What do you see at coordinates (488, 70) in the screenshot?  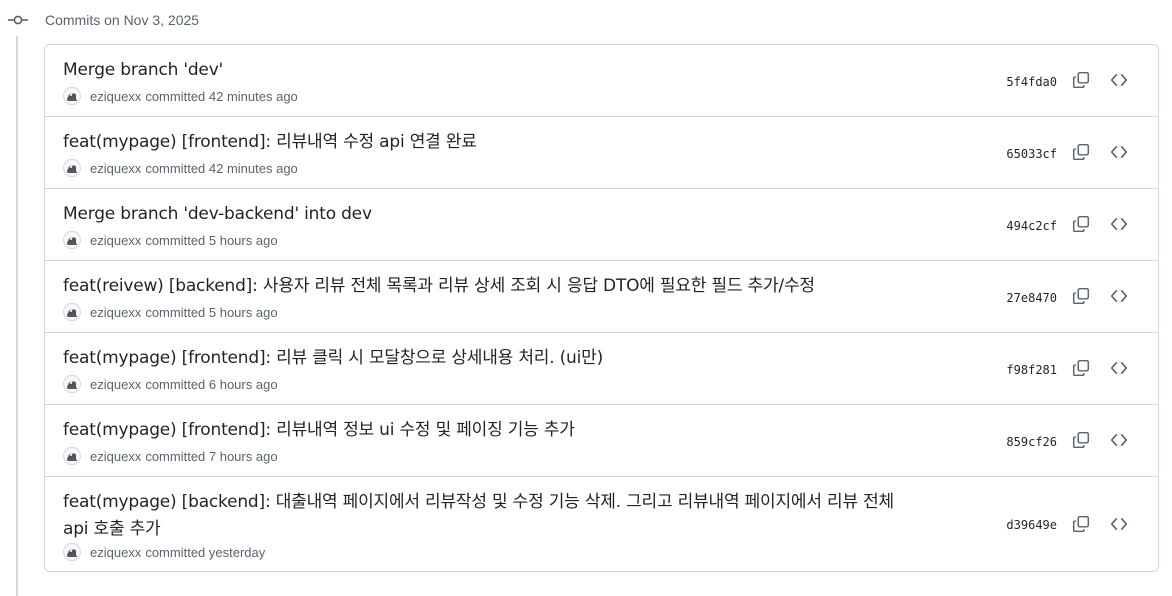 I see `commit-title-link: Merge branch 'dev'` at bounding box center [488, 70].